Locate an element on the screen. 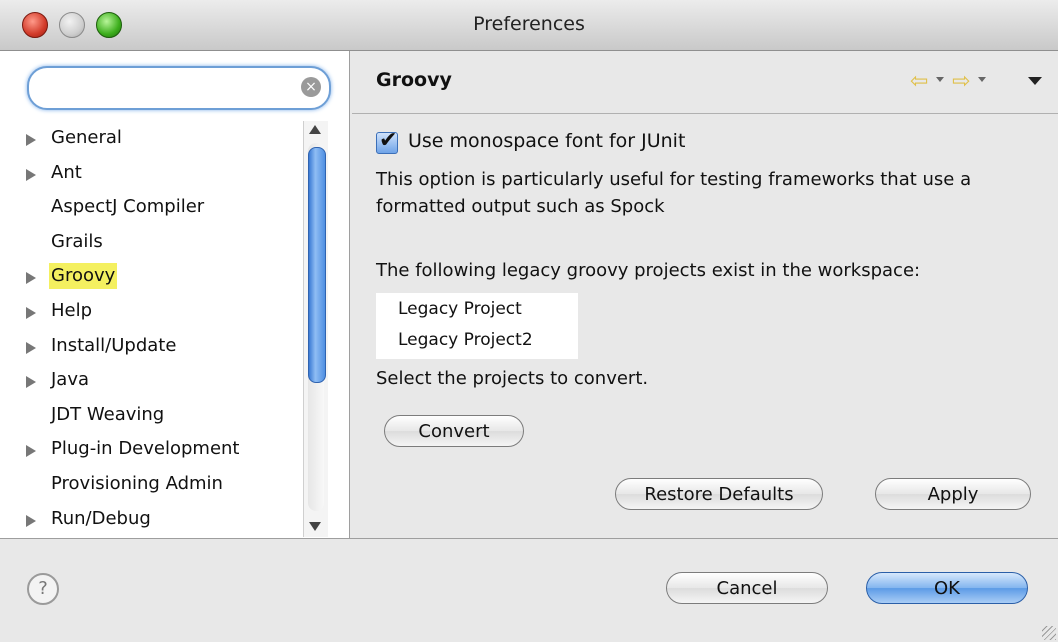 This screenshot has height=642, width=1058. window-title: Preferences is located at coordinates (529, 24).